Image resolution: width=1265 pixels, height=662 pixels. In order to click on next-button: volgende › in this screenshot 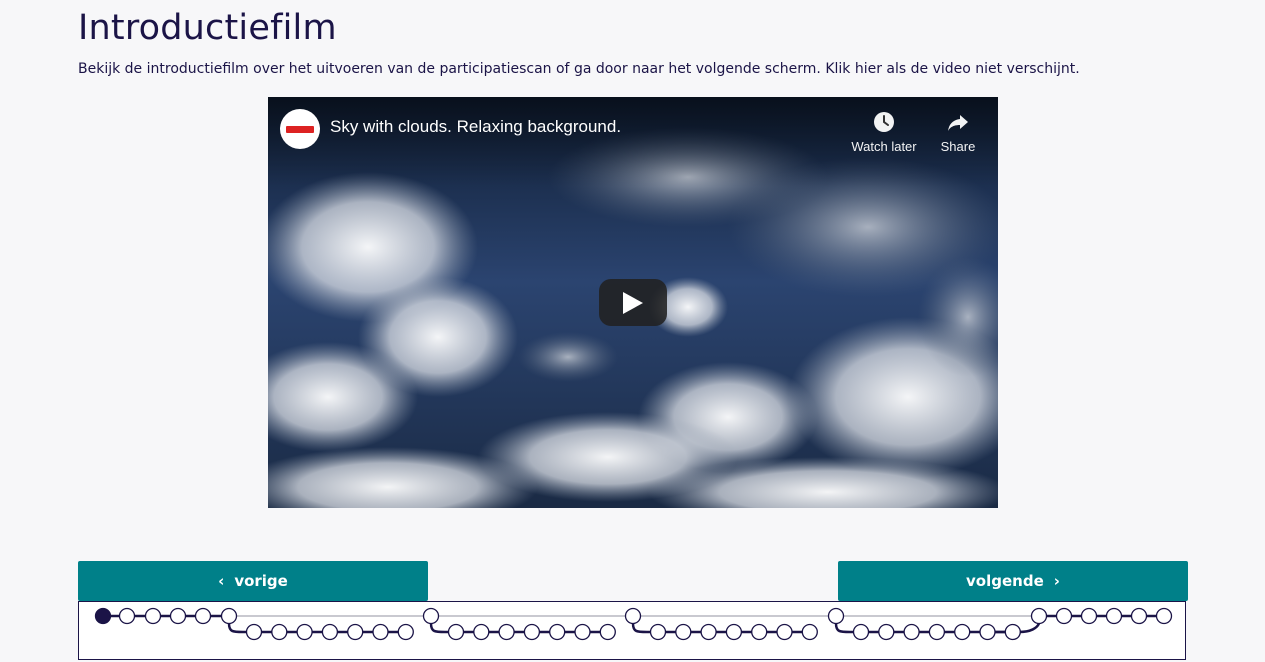, I will do `click(1013, 581)`.